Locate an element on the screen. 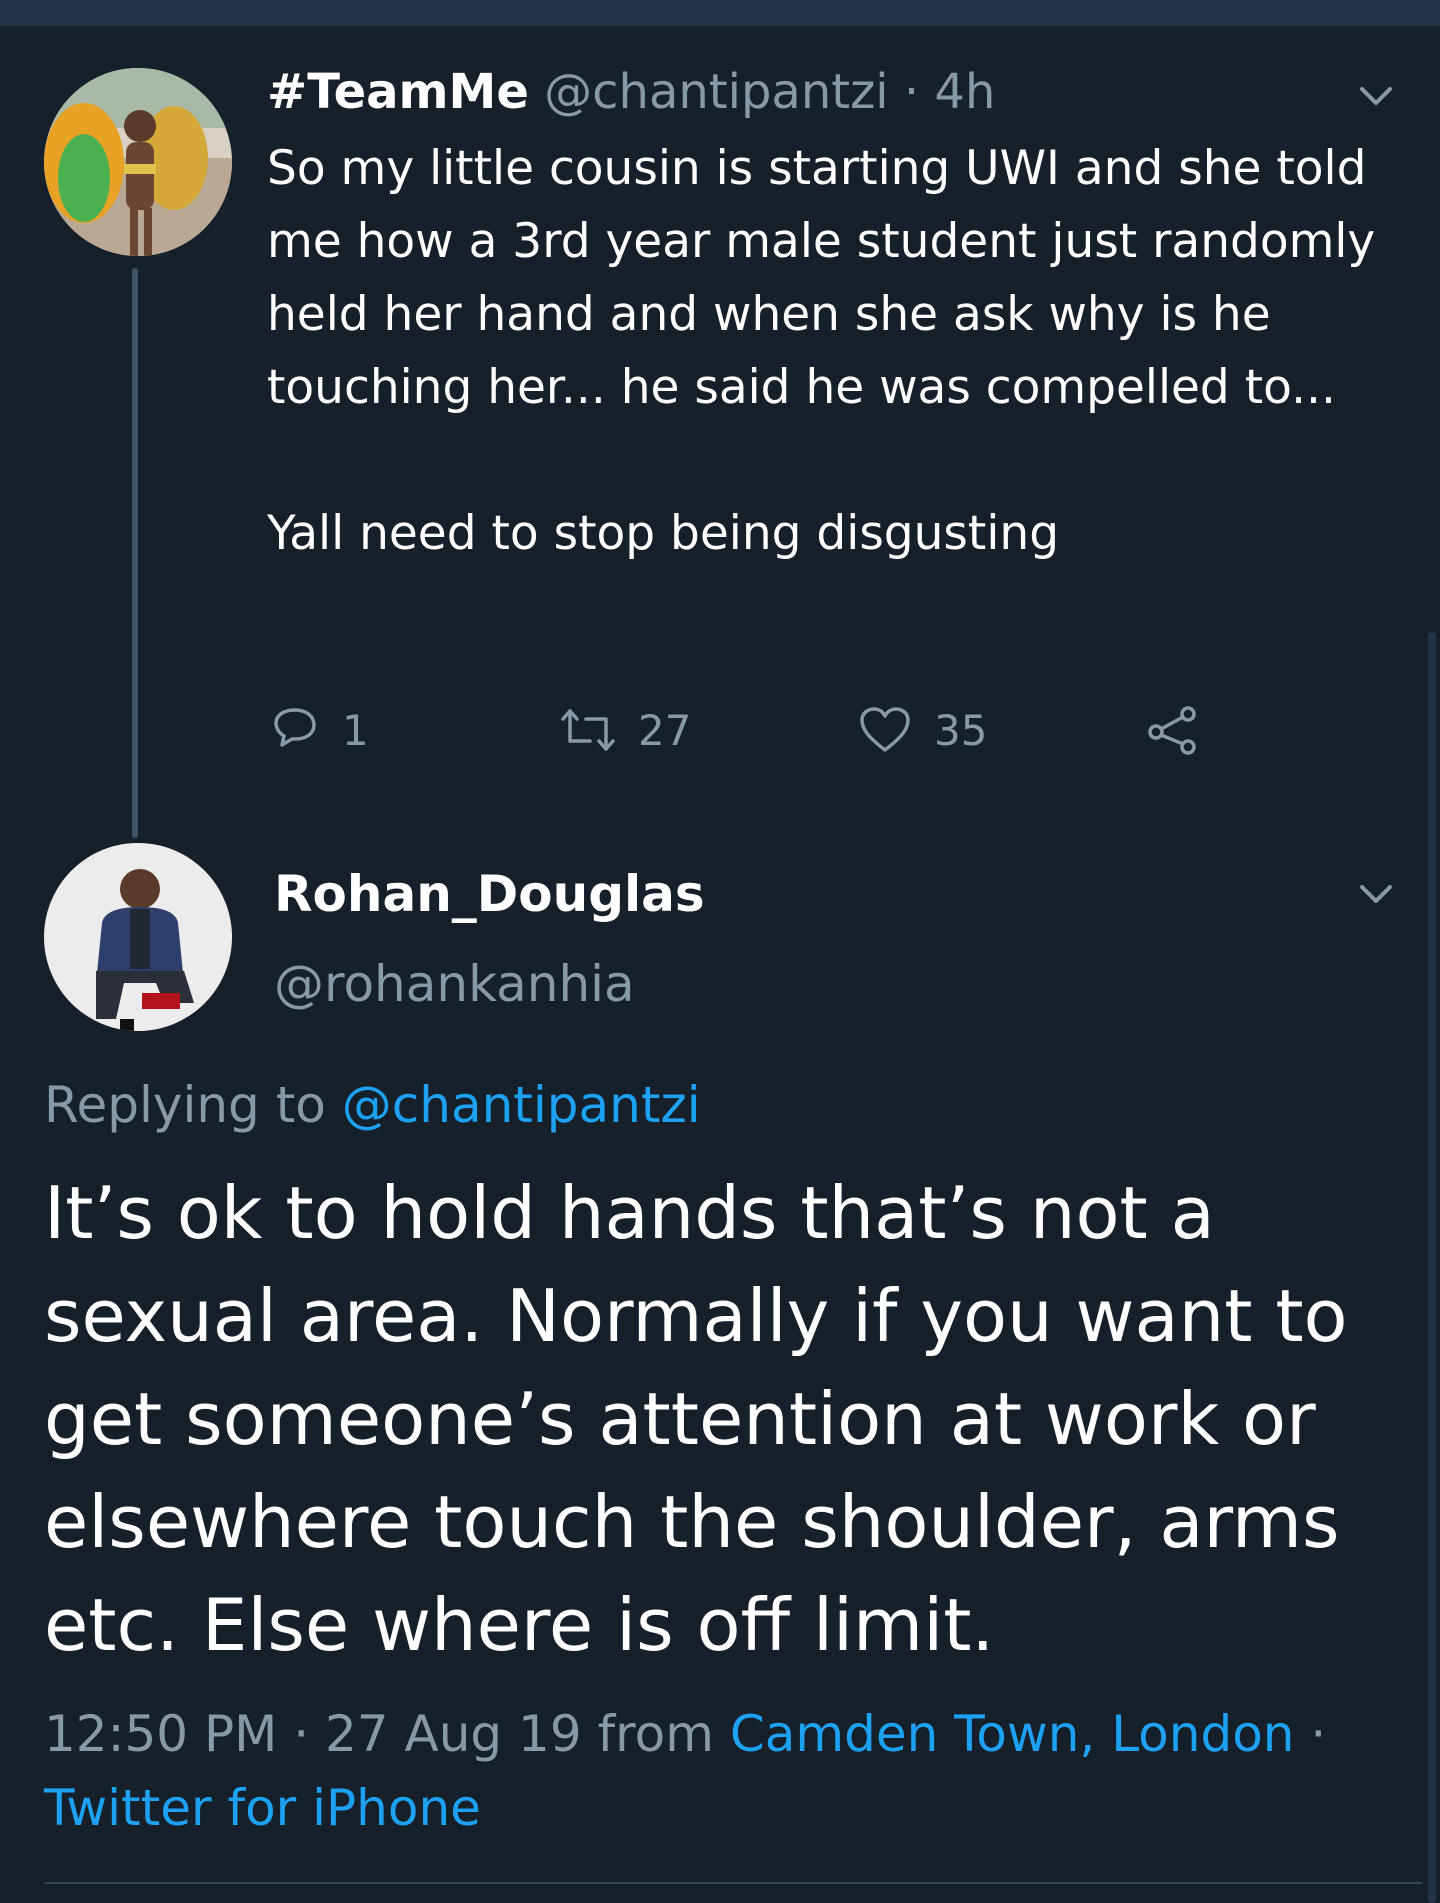 This screenshot has height=1903, width=1440. share-button is located at coordinates (1173, 730).